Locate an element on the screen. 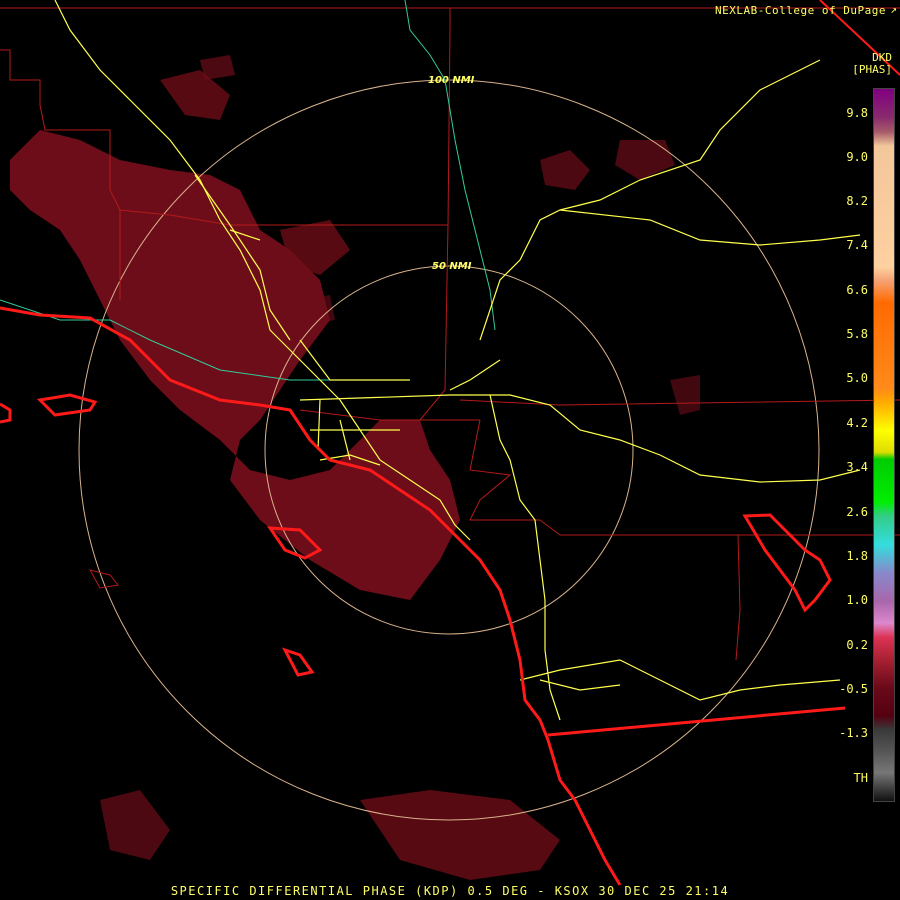  legend-label: 6.6 is located at coordinates (857, 290).